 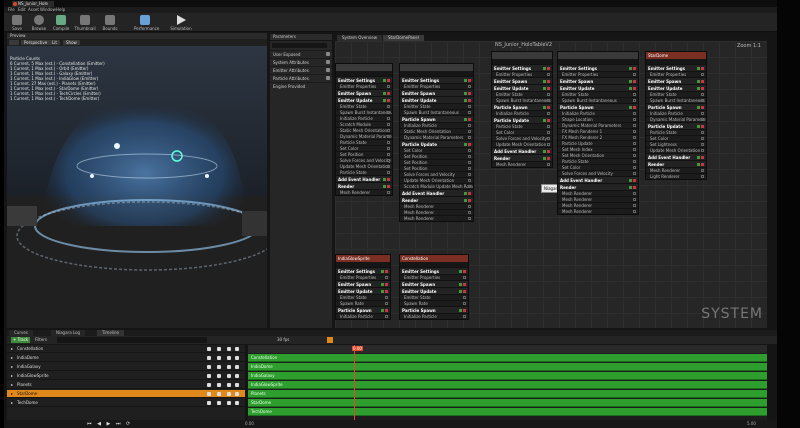 What do you see at coordinates (21, 340) in the screenshot?
I see `add-track-button: + Track` at bounding box center [21, 340].